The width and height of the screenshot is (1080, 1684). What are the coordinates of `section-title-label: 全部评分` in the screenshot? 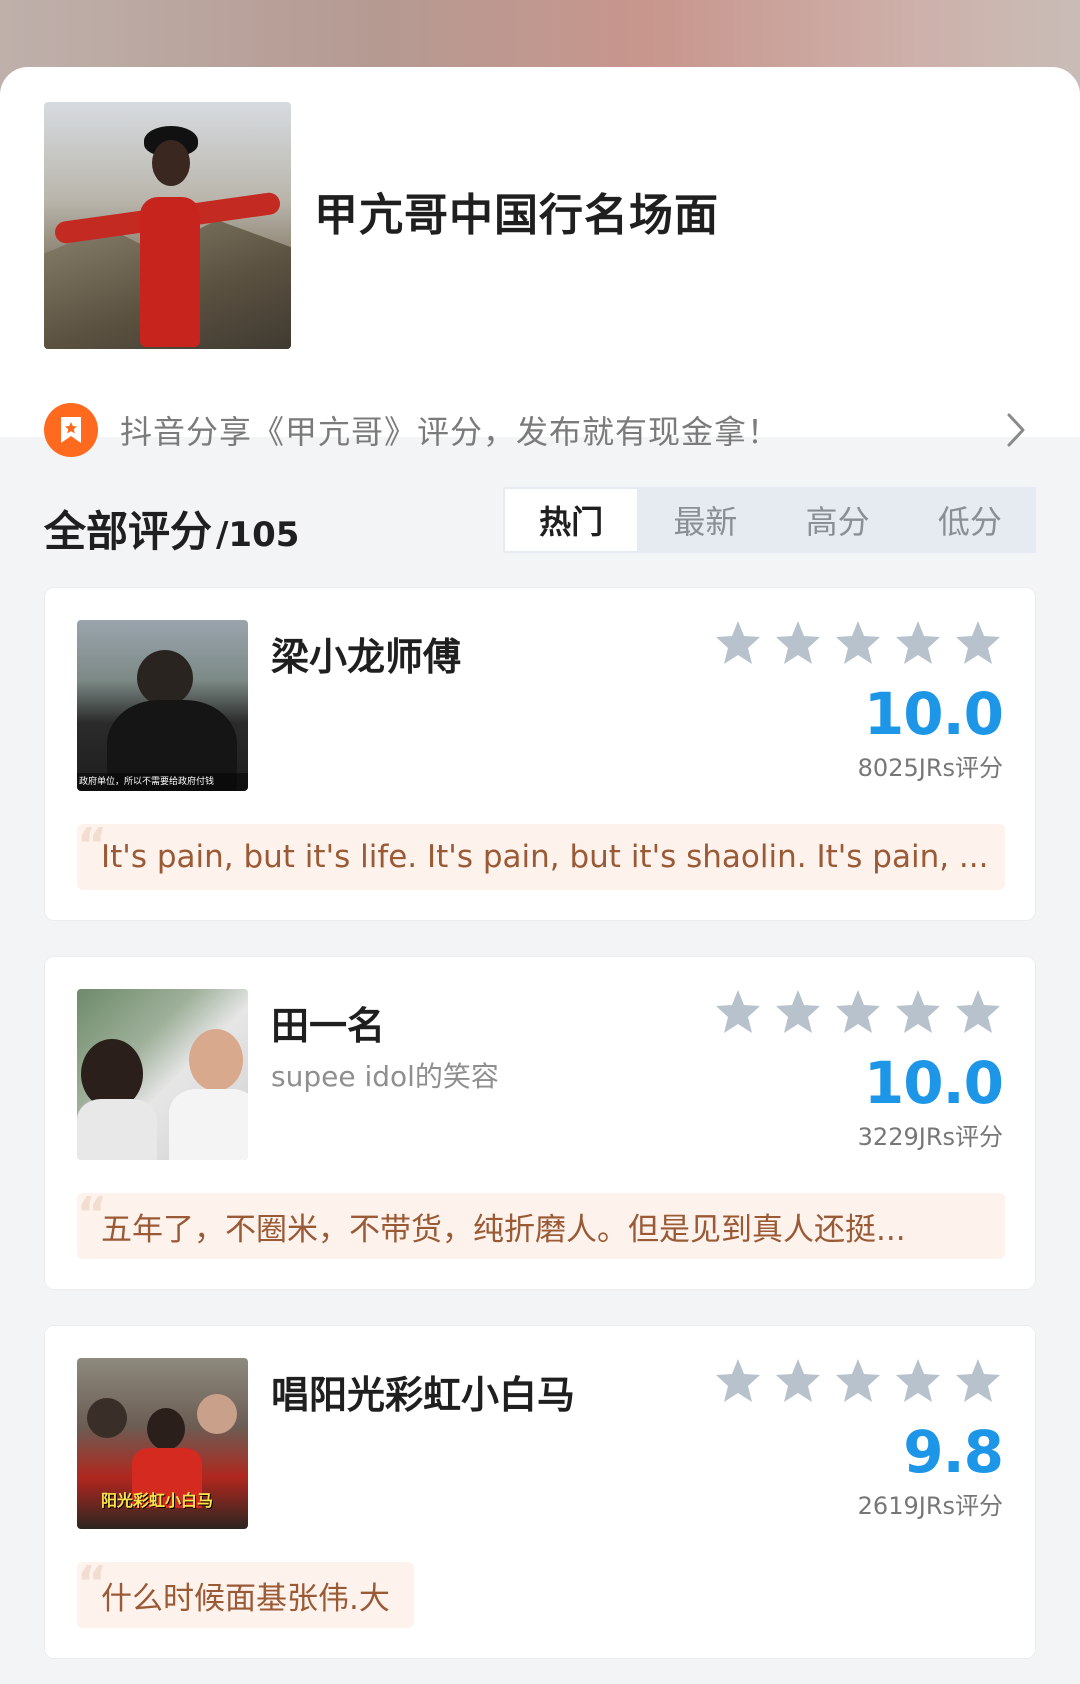 It's located at (128, 531).